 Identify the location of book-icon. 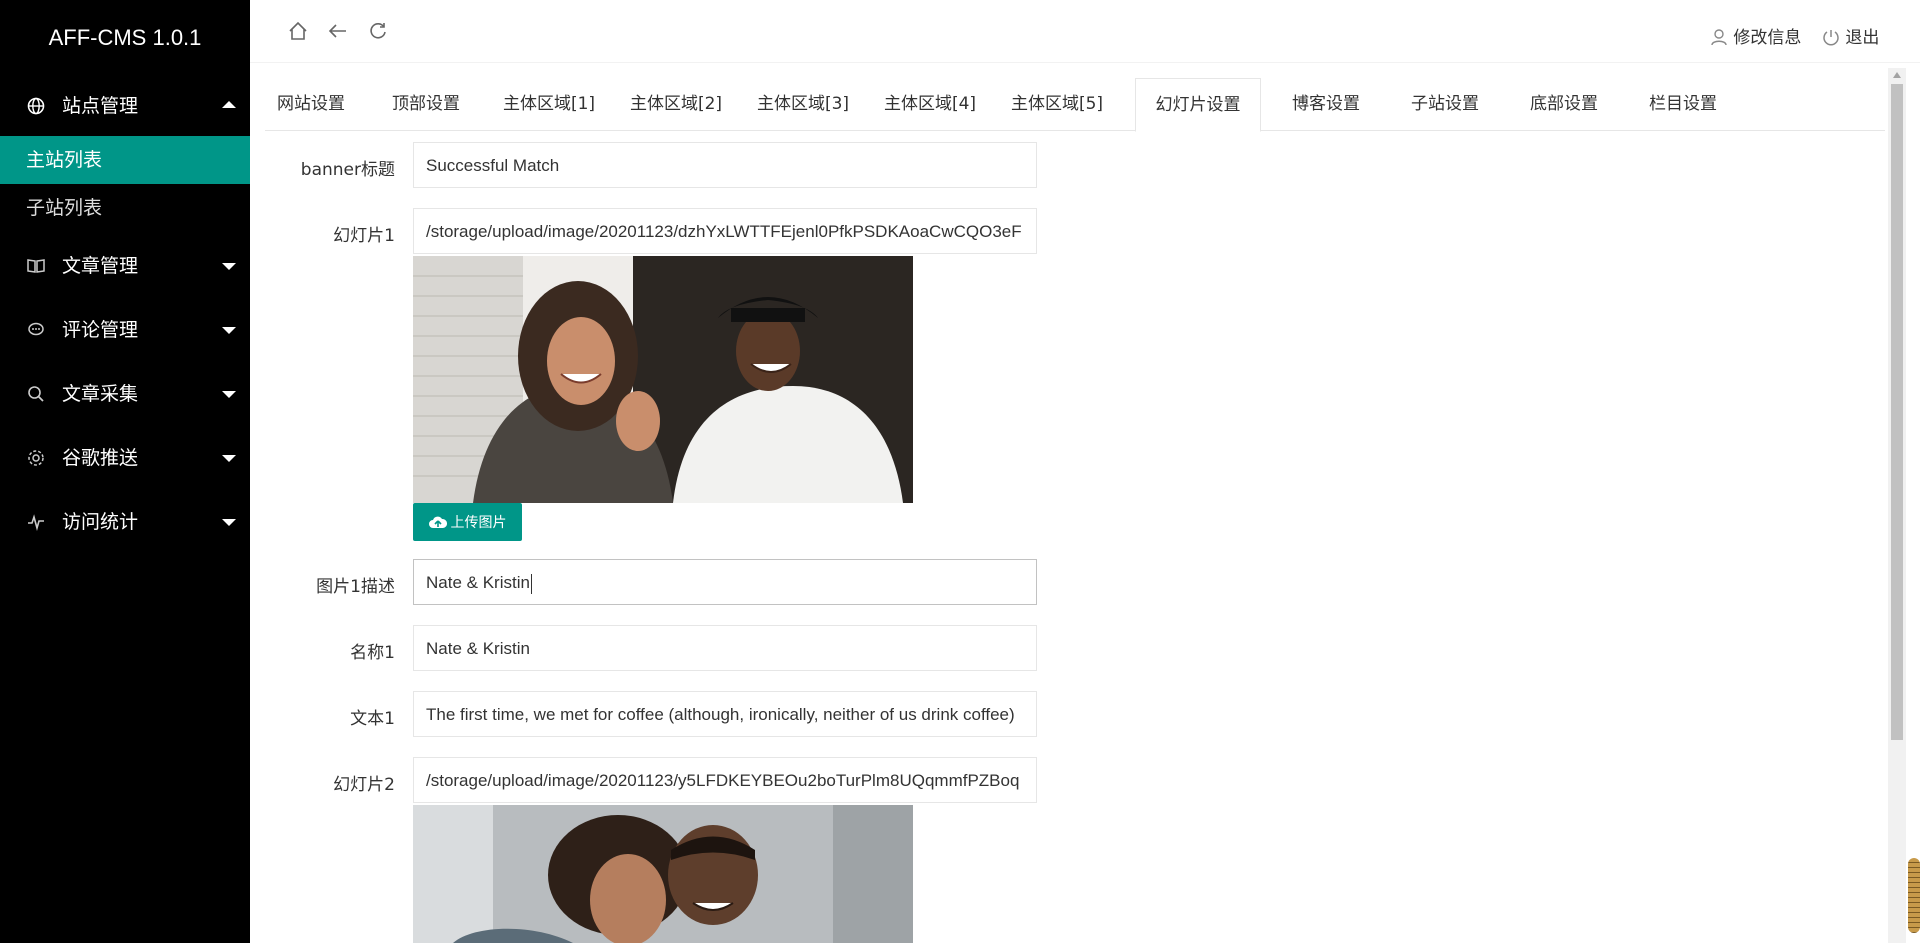
(36, 266).